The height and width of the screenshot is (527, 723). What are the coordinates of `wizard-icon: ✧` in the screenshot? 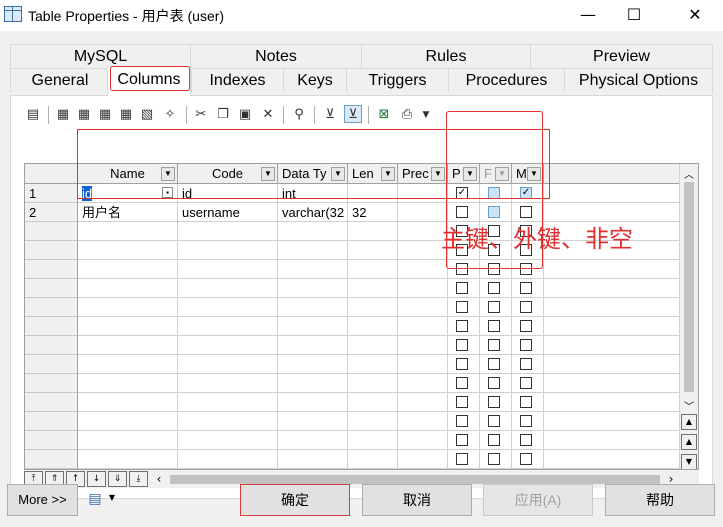 It's located at (170, 115).